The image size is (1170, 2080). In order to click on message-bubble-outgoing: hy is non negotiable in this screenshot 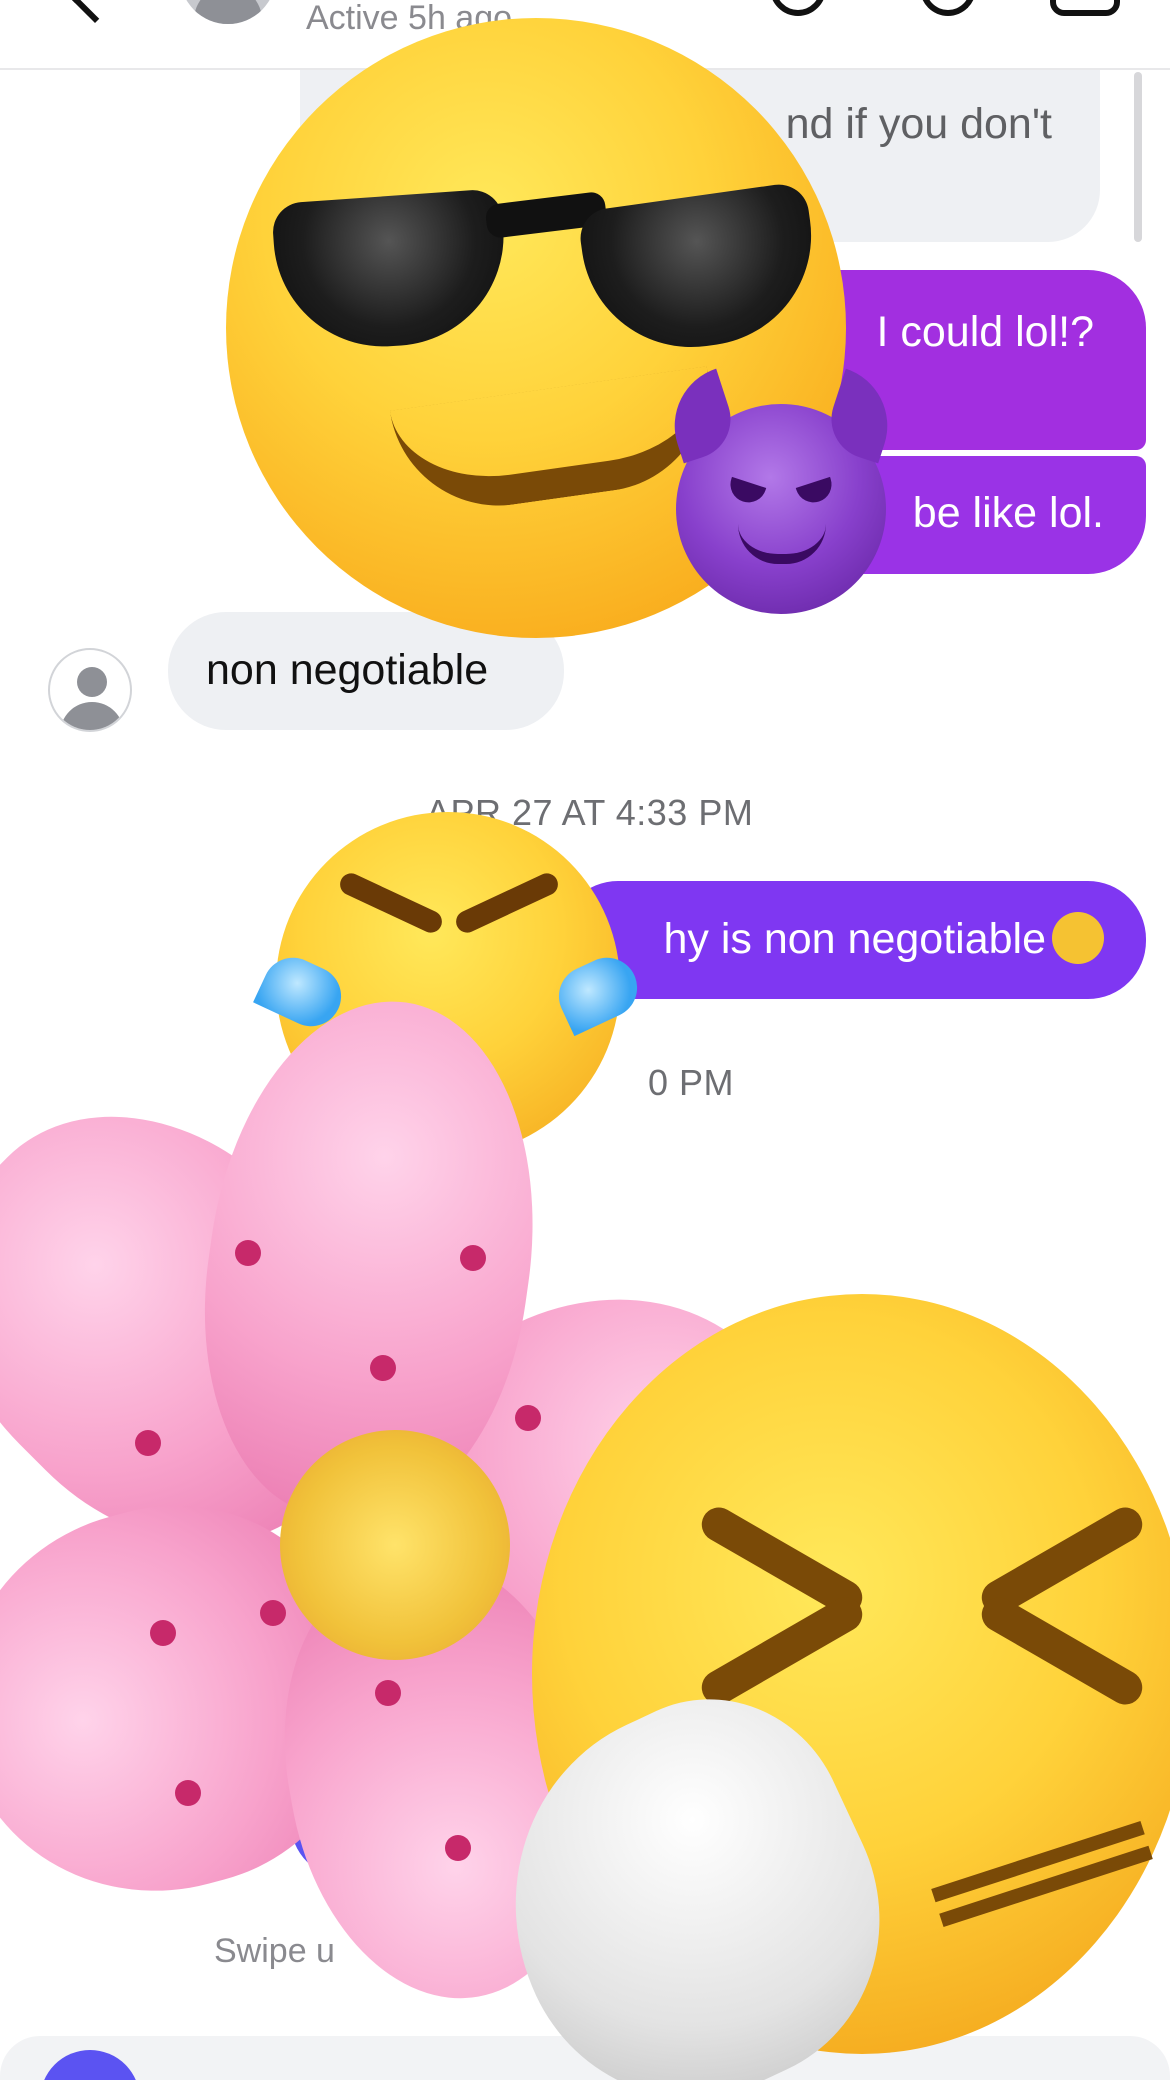, I will do `click(853, 940)`.